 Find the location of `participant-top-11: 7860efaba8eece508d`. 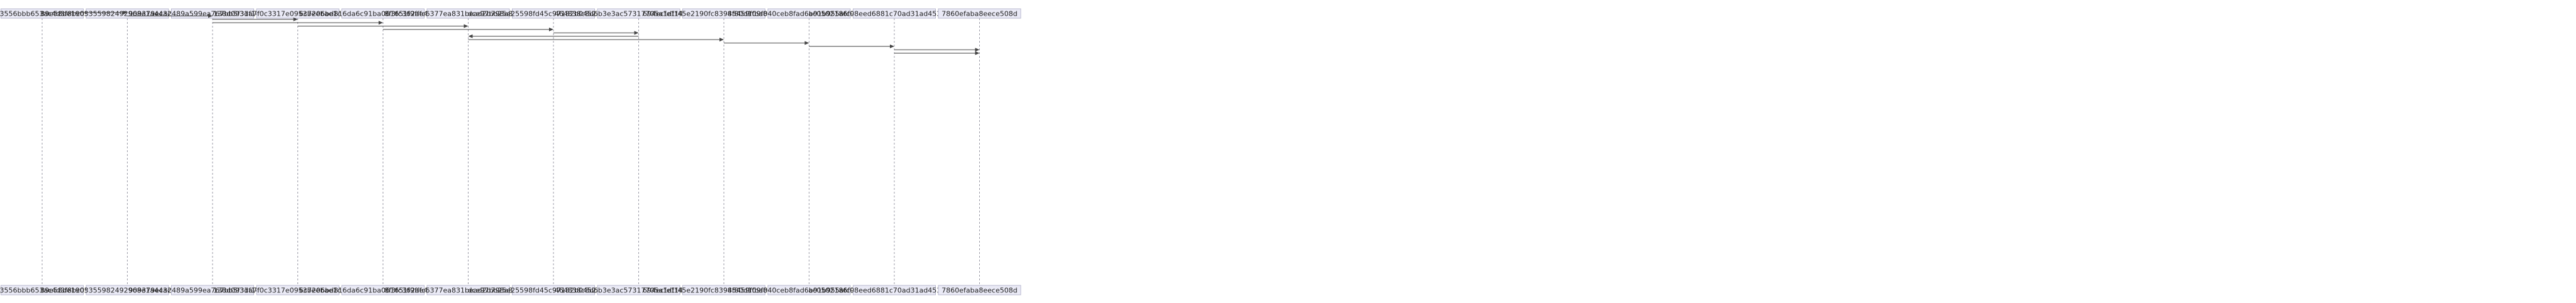

participant-top-11: 7860efaba8eece508d is located at coordinates (979, 13).